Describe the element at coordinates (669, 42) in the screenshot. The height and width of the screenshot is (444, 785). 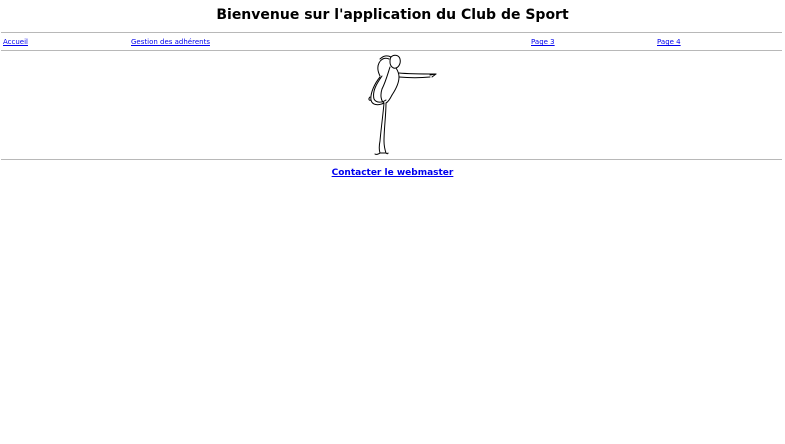
I see `nav-link-page-4: Page 4` at that location.